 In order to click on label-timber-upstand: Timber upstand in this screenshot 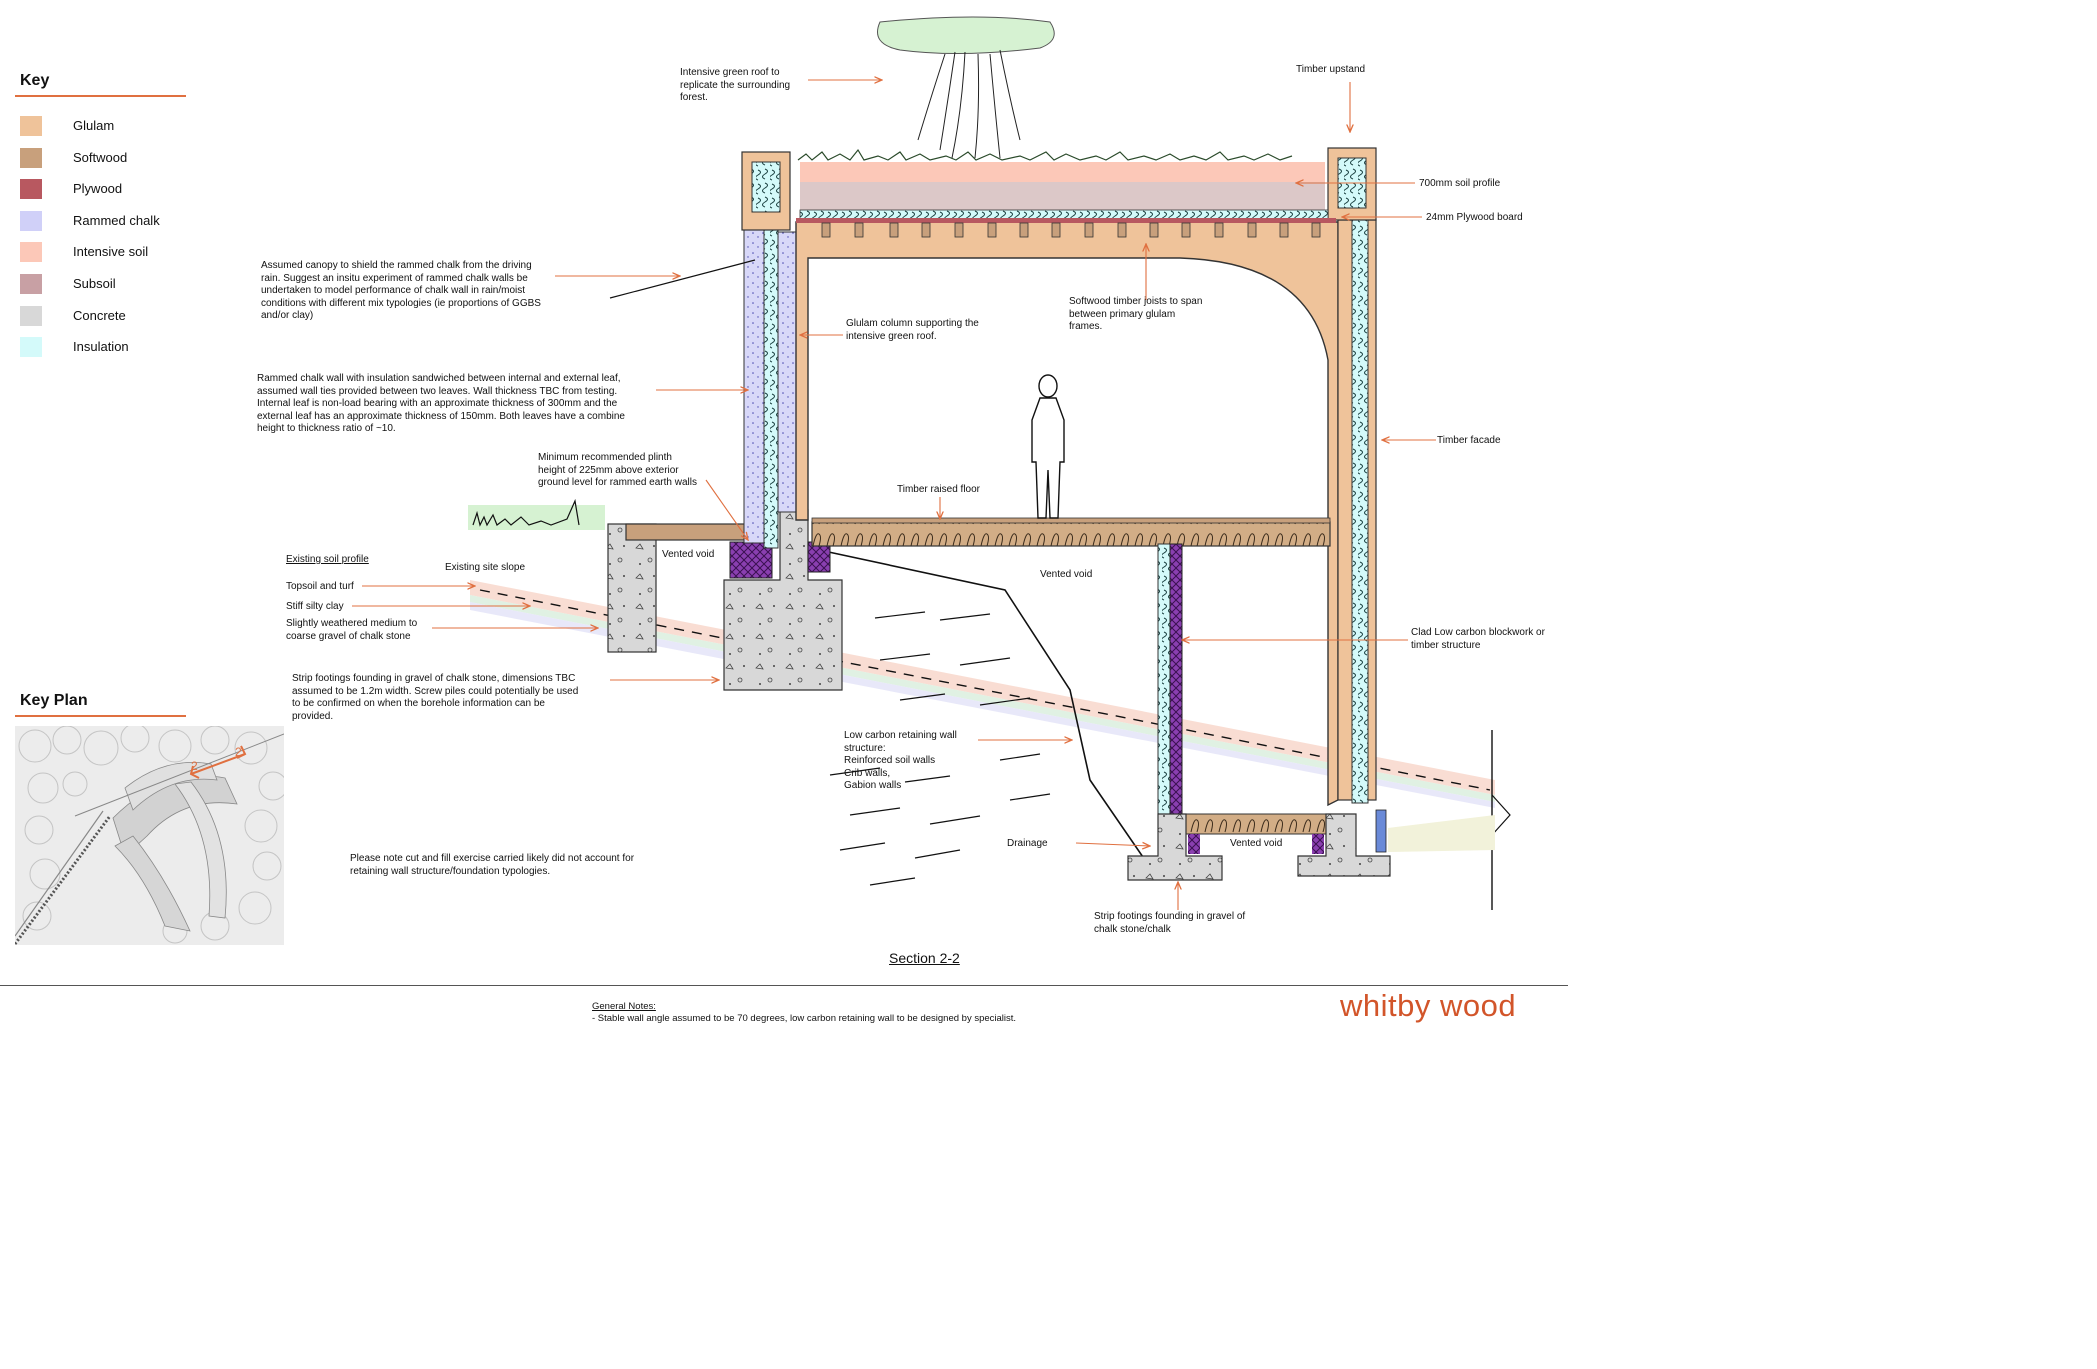, I will do `click(1331, 69)`.